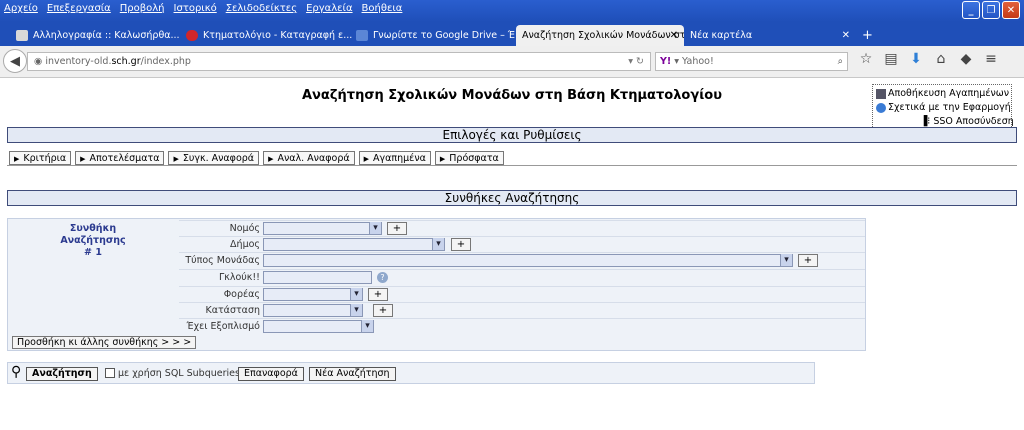 This screenshot has height=430, width=1024. What do you see at coordinates (313, 294) in the screenshot?
I see `foreas-select` at bounding box center [313, 294].